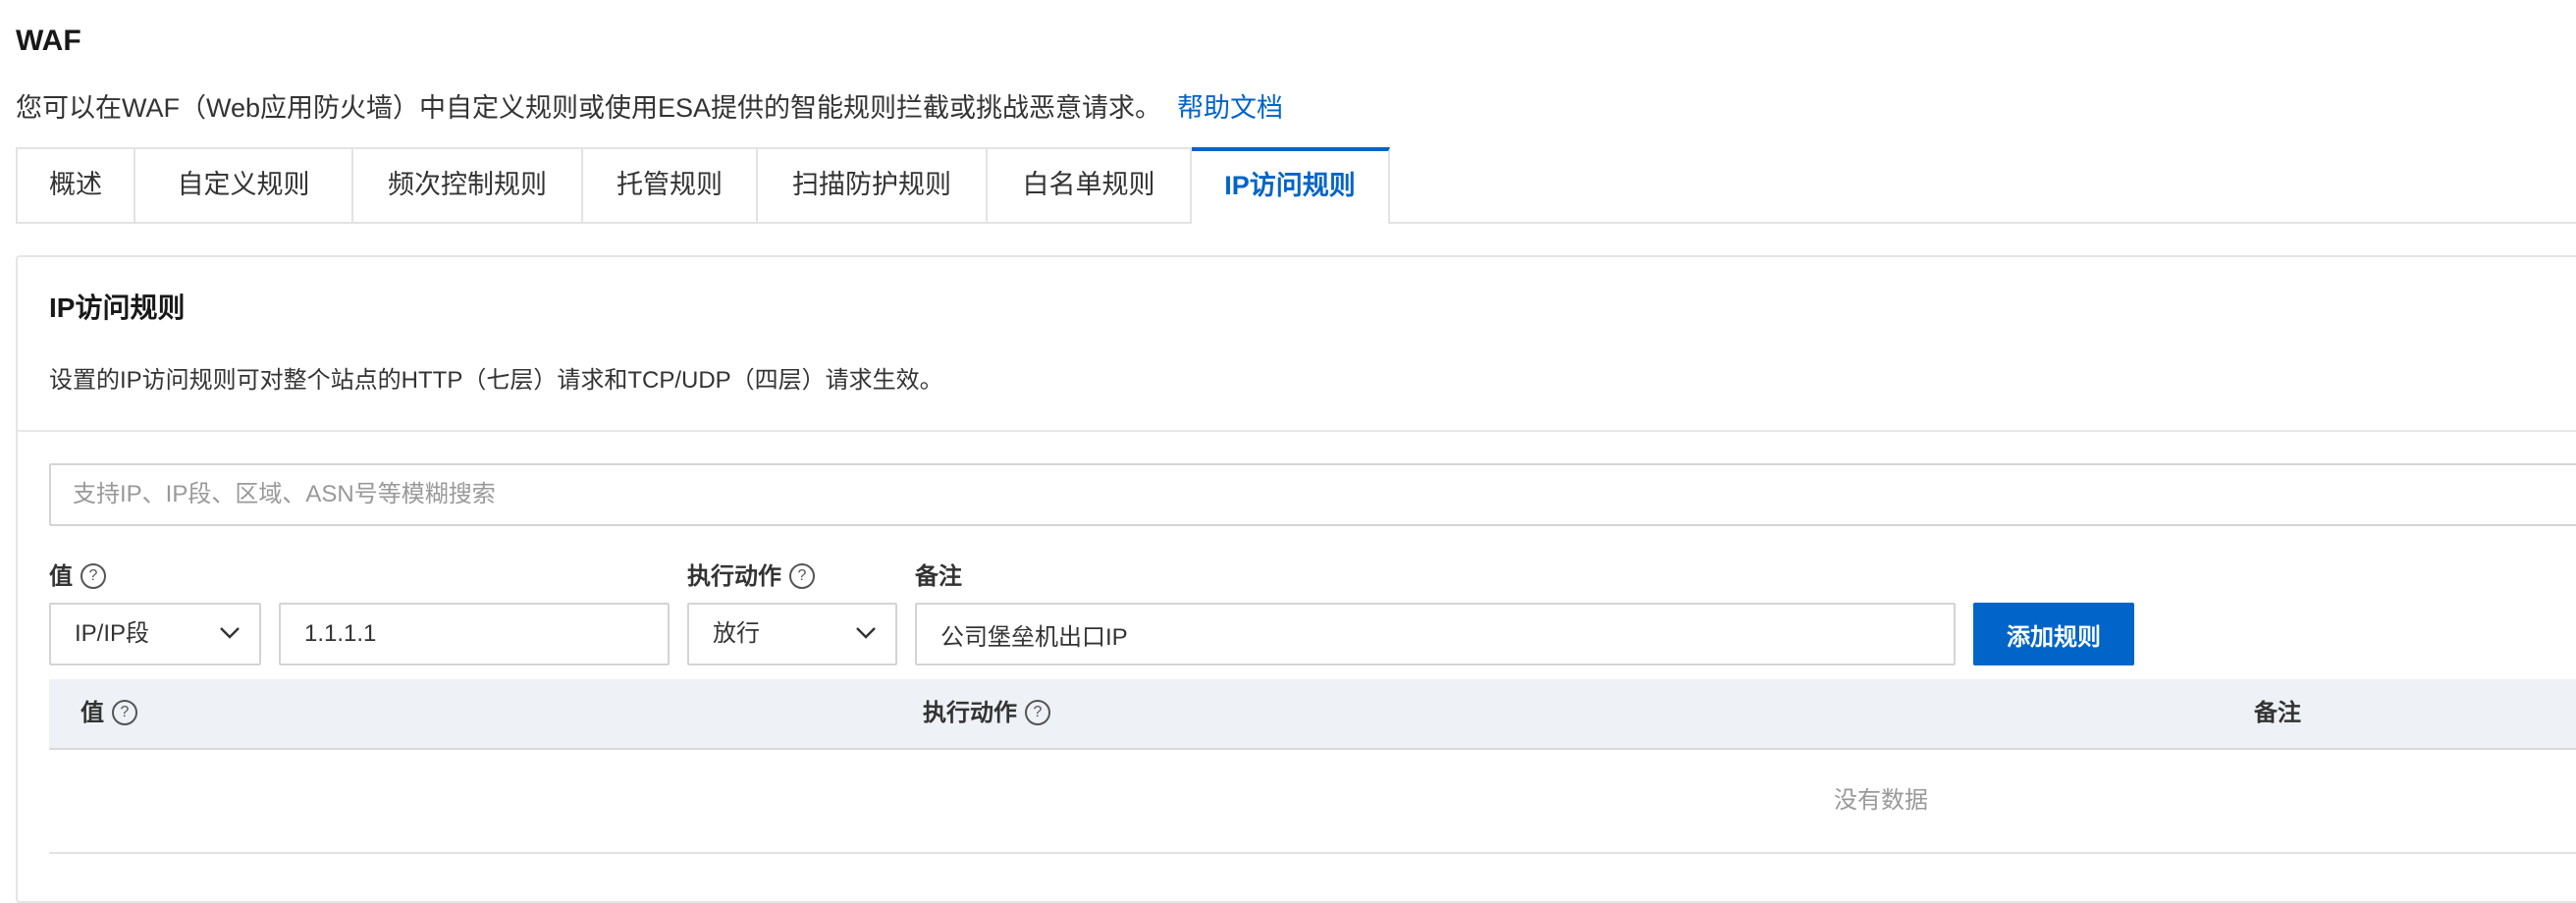 This screenshot has width=2576, height=903. What do you see at coordinates (1291, 185) in the screenshot?
I see `tab-ip-access-rules: IP访问规则` at bounding box center [1291, 185].